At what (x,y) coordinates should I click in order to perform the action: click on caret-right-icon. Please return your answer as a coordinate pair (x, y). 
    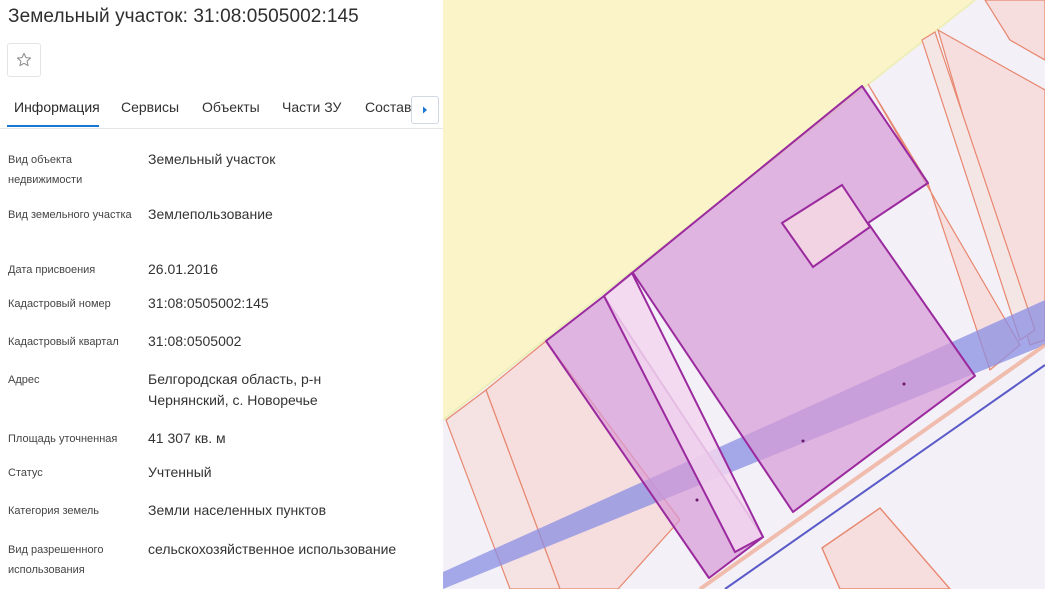
    Looking at the image, I should click on (425, 110).